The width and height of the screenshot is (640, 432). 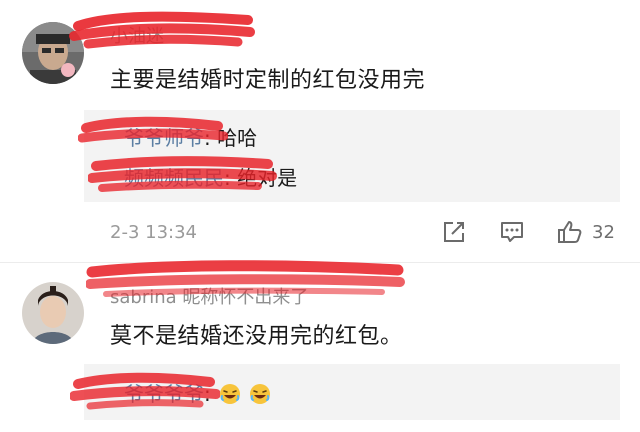 I want to click on share-icon, so click(x=454, y=232).